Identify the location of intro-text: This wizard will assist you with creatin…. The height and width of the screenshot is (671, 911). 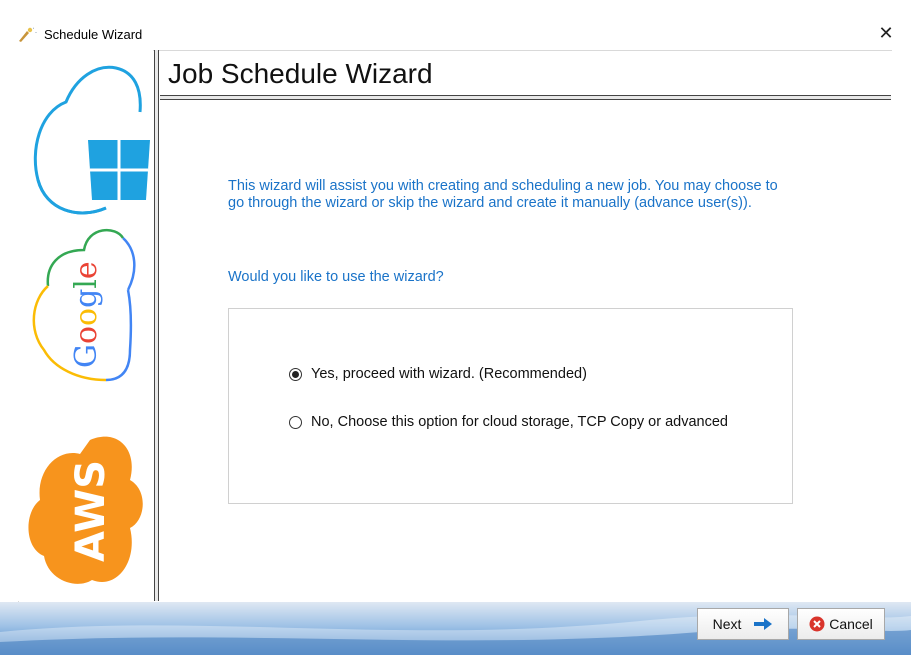
(503, 194).